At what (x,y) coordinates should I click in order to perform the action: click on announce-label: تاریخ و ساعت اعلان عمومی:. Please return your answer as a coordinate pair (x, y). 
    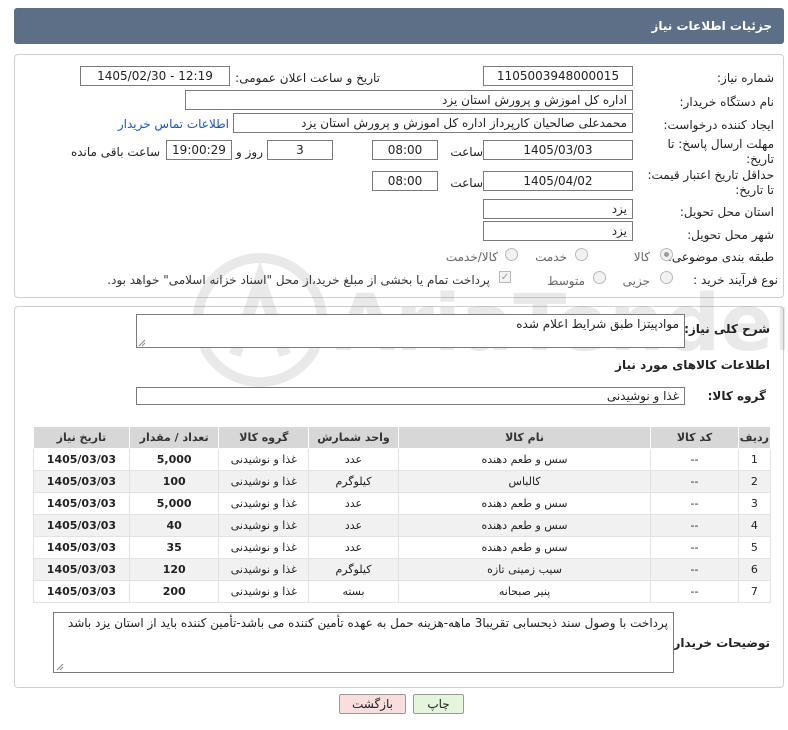
    Looking at the image, I should click on (307, 78).